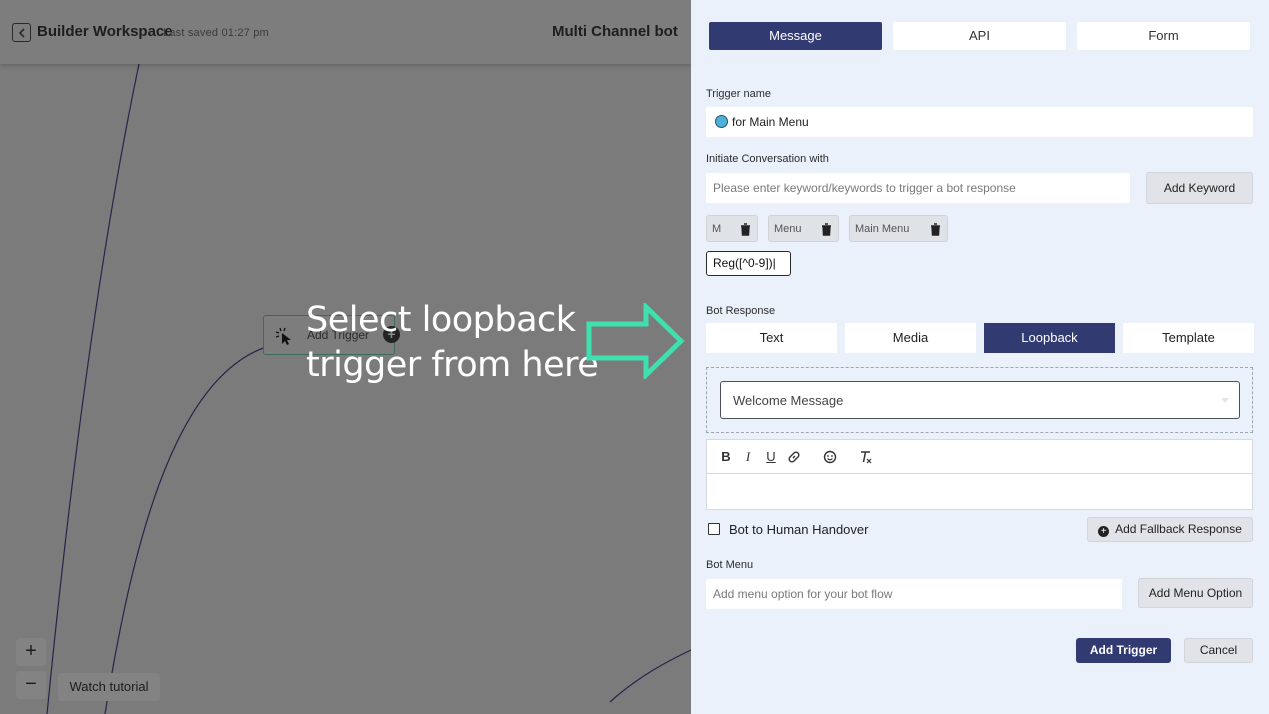  Describe the element at coordinates (109, 687) in the screenshot. I see `watch-tutorial-button: Watch tutorial` at that location.